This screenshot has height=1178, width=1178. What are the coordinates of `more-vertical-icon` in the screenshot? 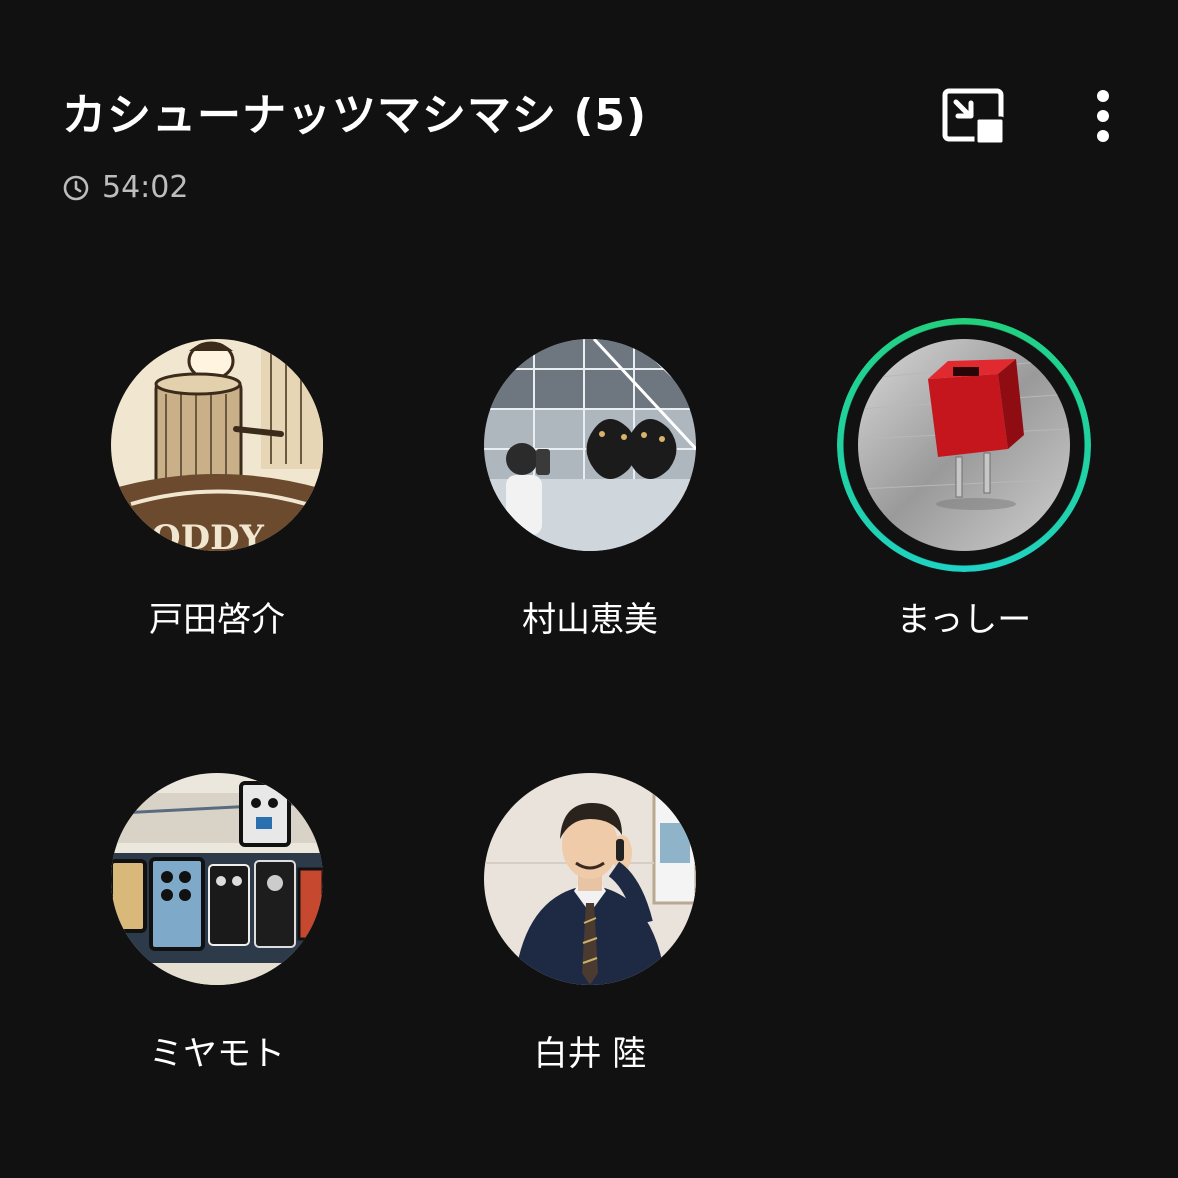 It's located at (1103, 116).